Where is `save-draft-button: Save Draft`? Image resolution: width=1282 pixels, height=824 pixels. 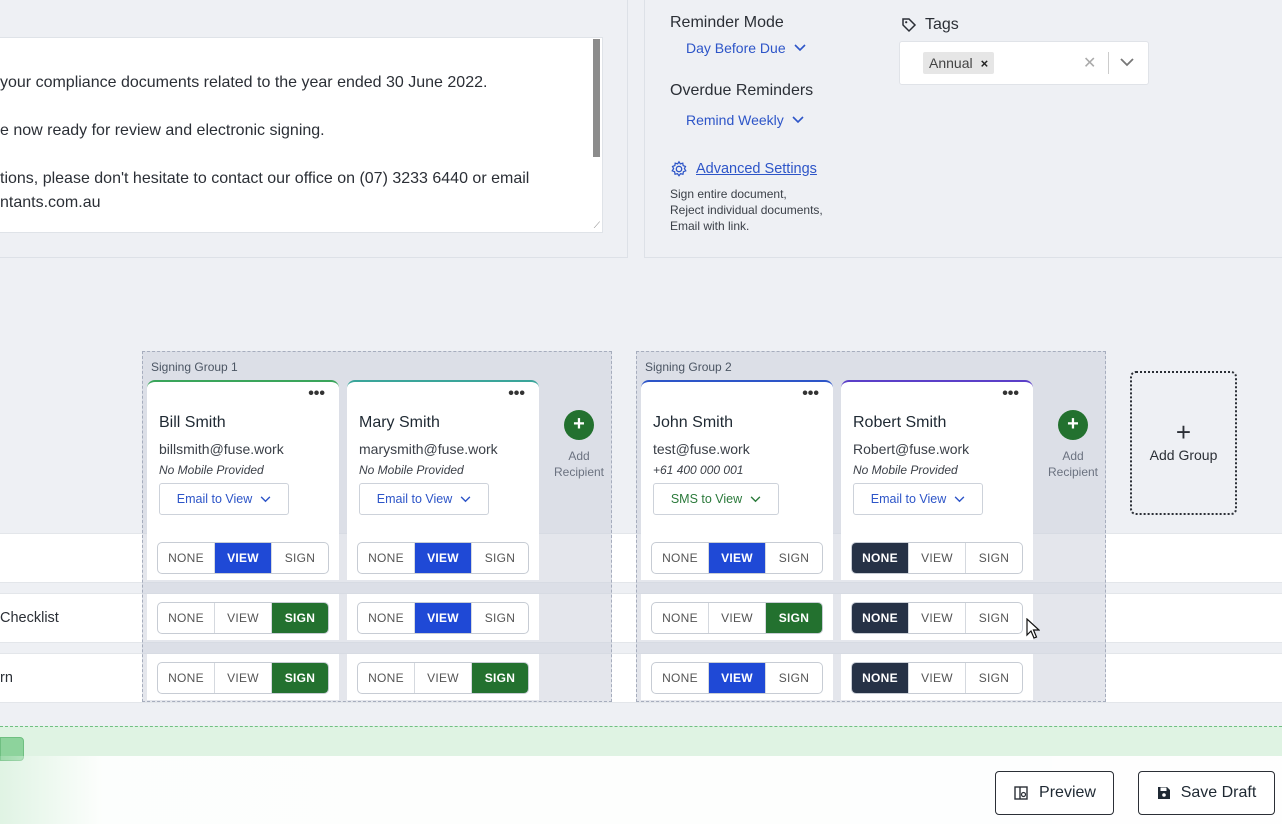
save-draft-button: Save Draft is located at coordinates (1206, 793).